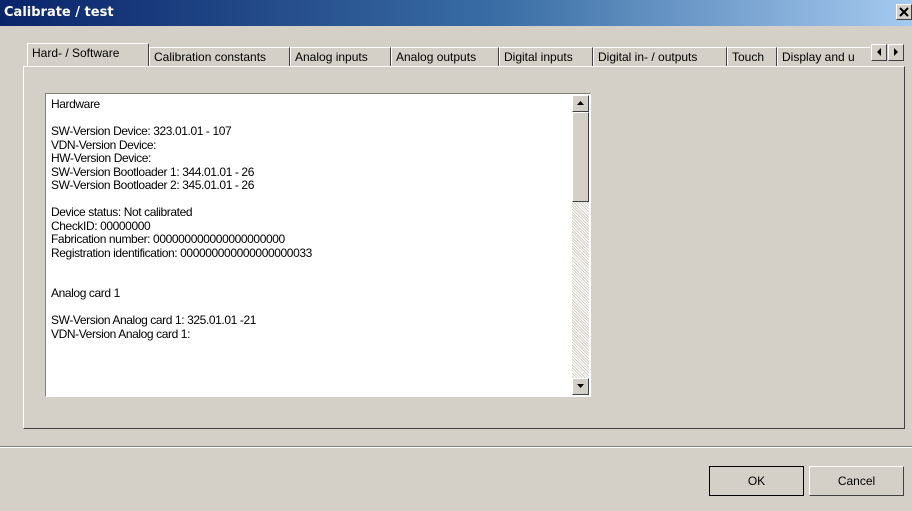  I want to click on tab-analog-outputs: Analog outputs, so click(445, 56).